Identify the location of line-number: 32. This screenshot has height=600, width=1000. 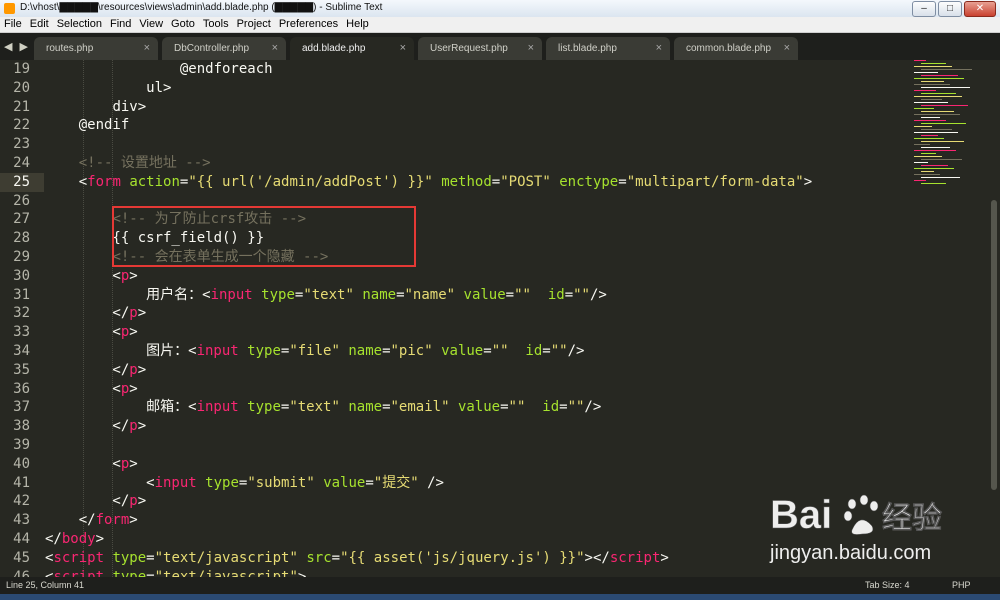
(21, 313).